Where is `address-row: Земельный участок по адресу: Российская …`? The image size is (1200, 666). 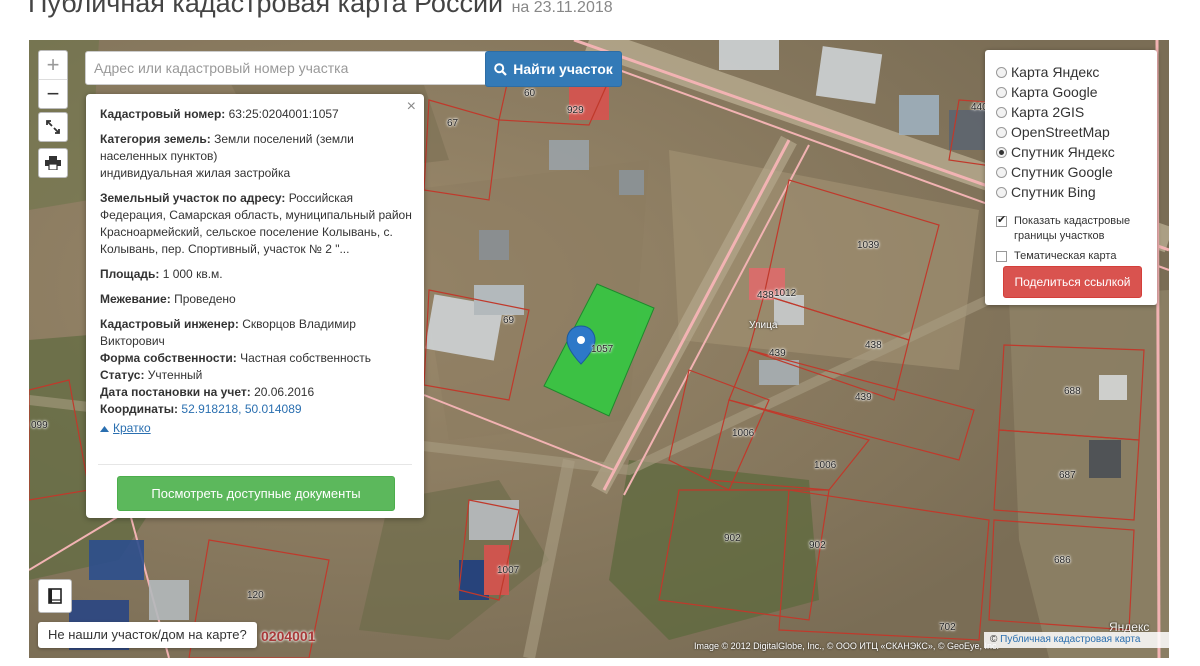 address-row: Земельный участок по адресу: Российская … is located at coordinates (256, 223).